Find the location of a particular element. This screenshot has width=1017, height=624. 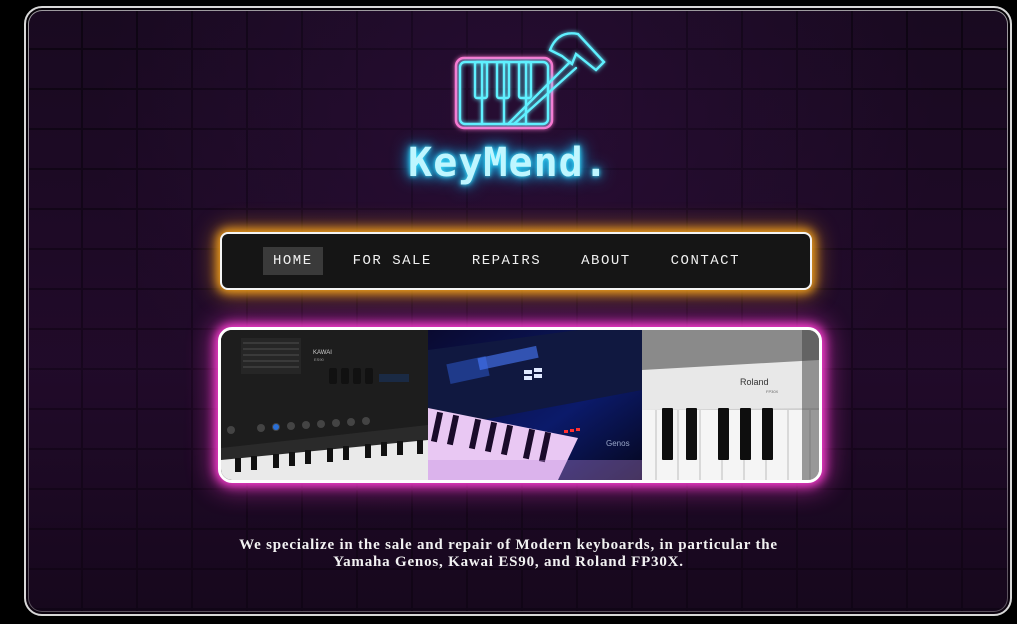

roland-fp30x-photo: Roland FP30X is located at coordinates (730, 405).